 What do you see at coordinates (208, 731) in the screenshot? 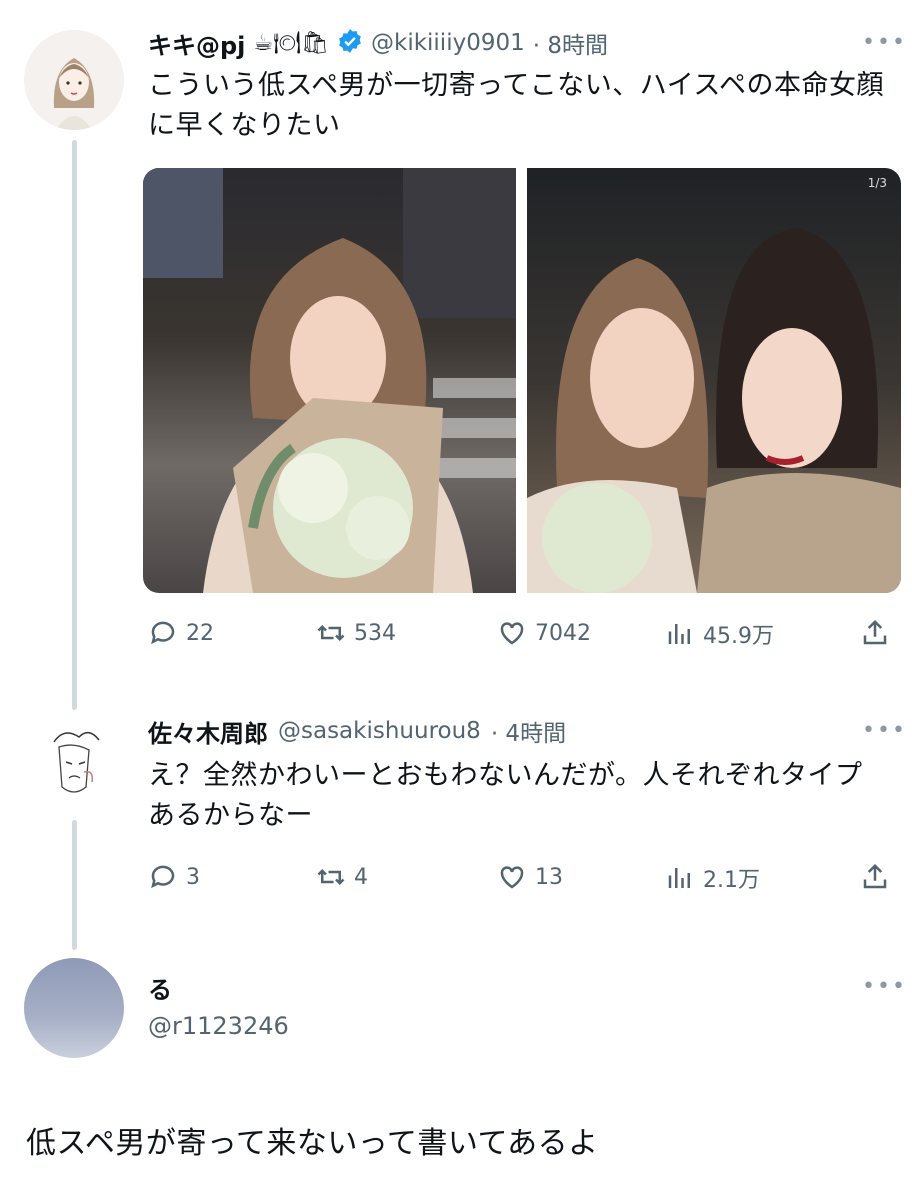
I see `tweet2-name: 佐々木周郎` at bounding box center [208, 731].